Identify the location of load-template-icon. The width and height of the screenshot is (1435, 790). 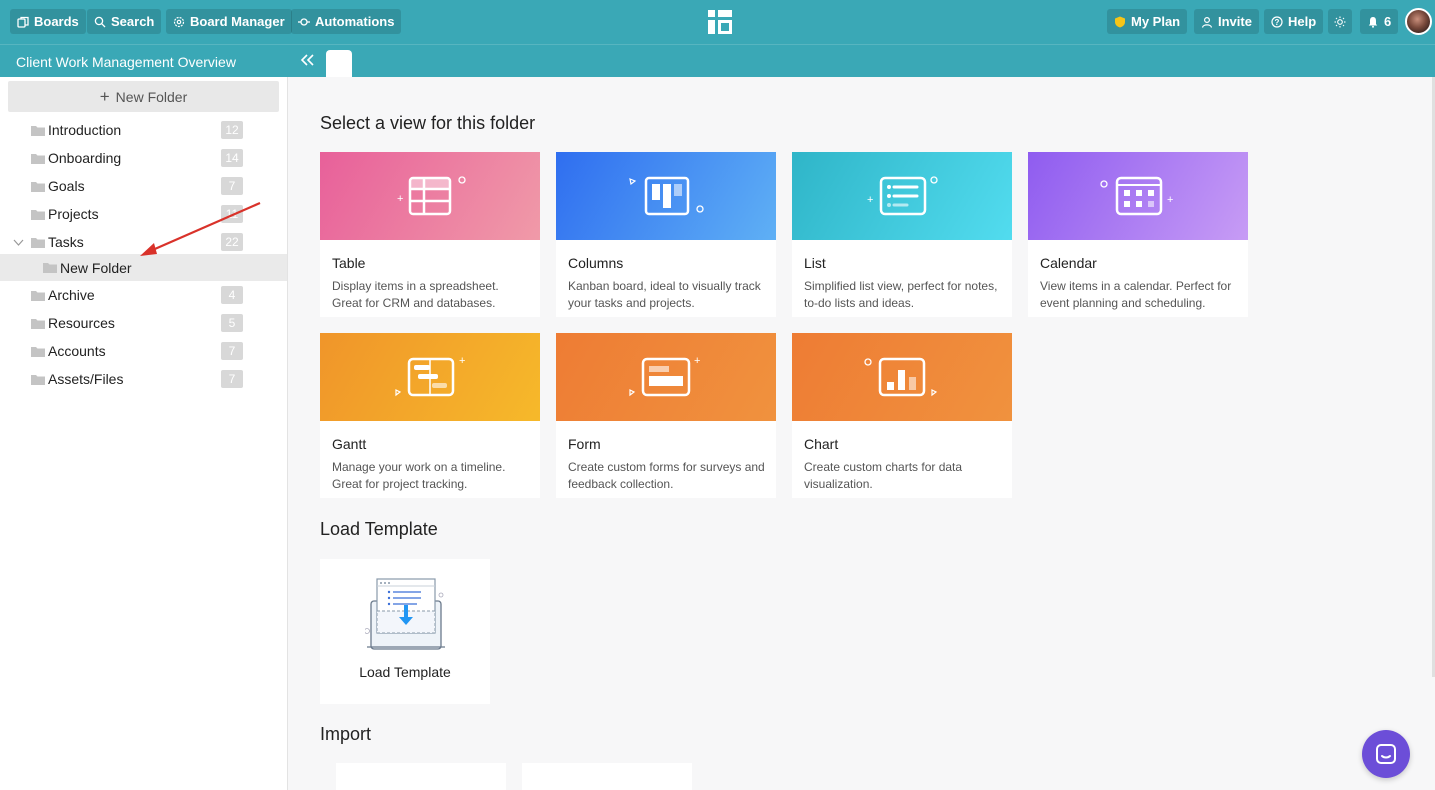
(405, 614).